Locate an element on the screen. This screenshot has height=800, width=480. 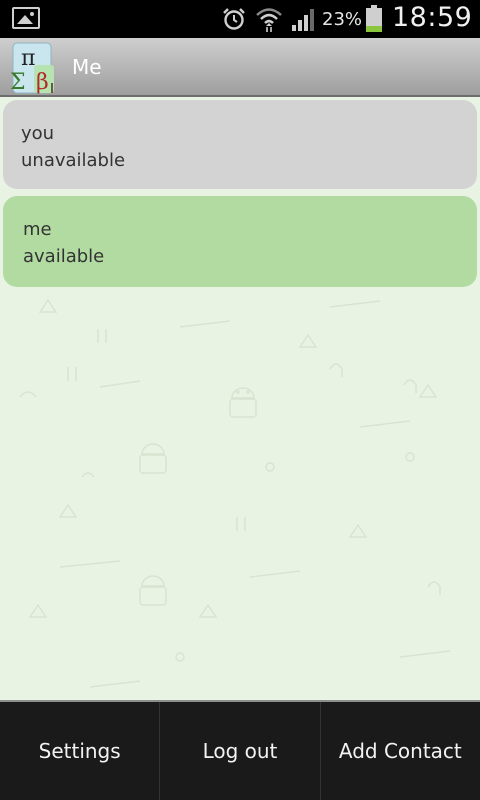
svg-text: π is located at coordinates (28, 58).